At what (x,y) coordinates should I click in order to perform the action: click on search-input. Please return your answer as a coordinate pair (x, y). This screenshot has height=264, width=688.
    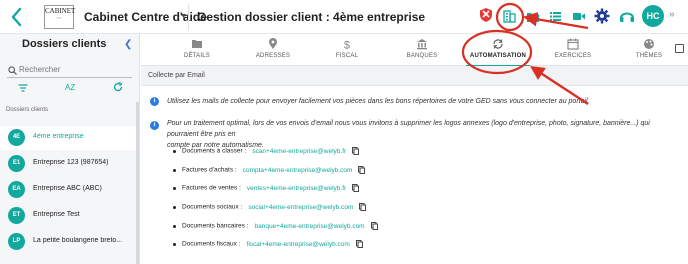
    Looking at the image, I should click on (74, 69).